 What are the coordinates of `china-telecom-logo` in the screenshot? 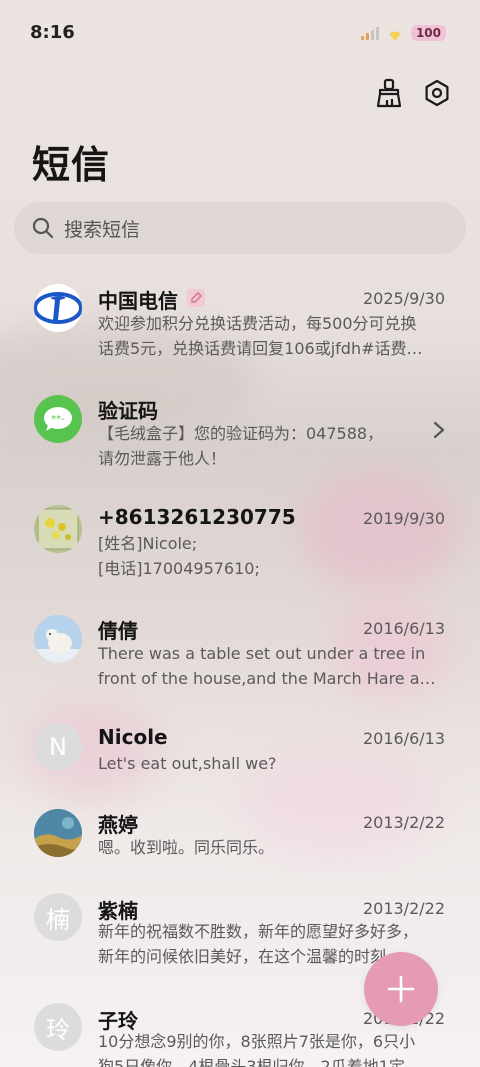 It's located at (58, 308).